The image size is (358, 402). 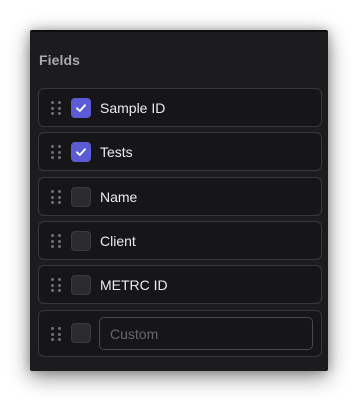 I want to click on custom-checkbox, so click(x=81, y=333).